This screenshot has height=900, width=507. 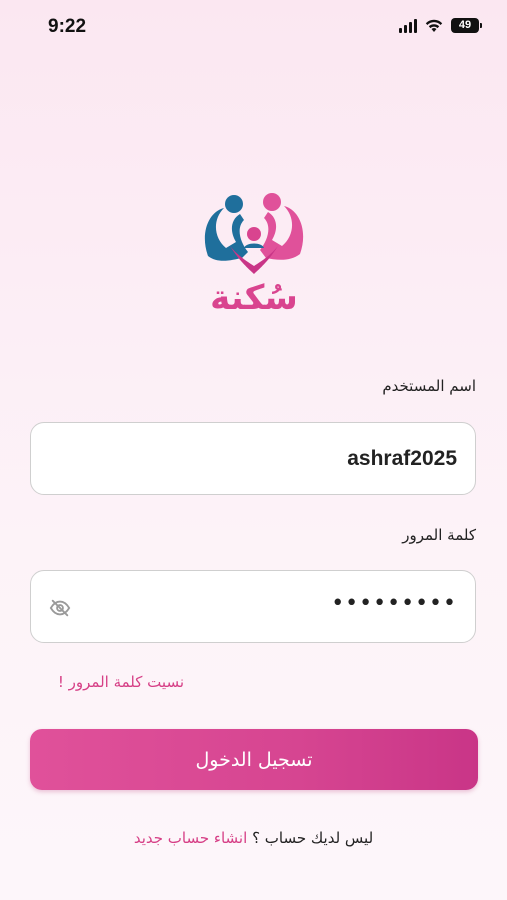 What do you see at coordinates (466, 25) in the screenshot?
I see `battery-icon: 49` at bounding box center [466, 25].